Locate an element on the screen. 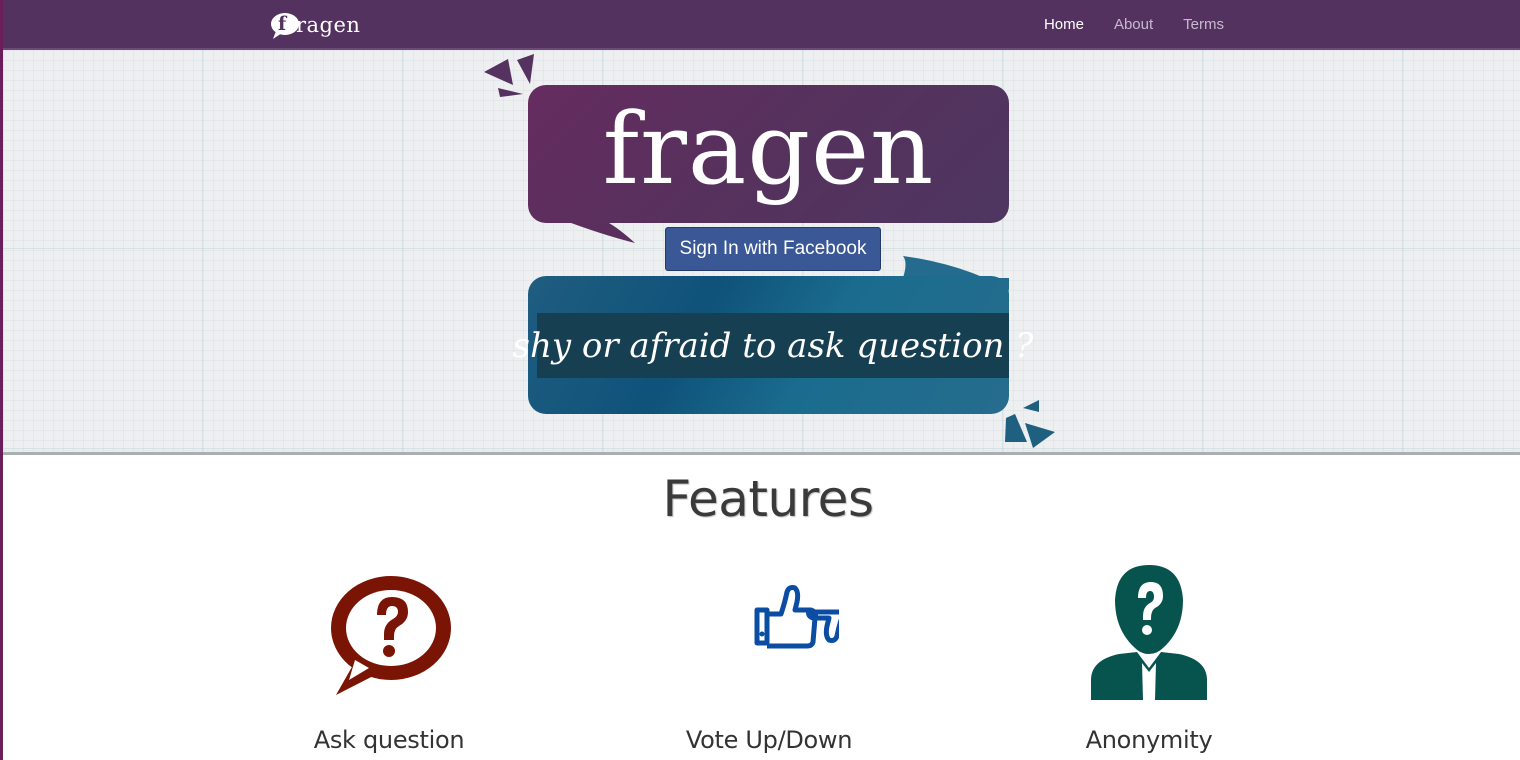 The image size is (1520, 760). tagline-box: shy or afraid to ask question ? is located at coordinates (773, 345).